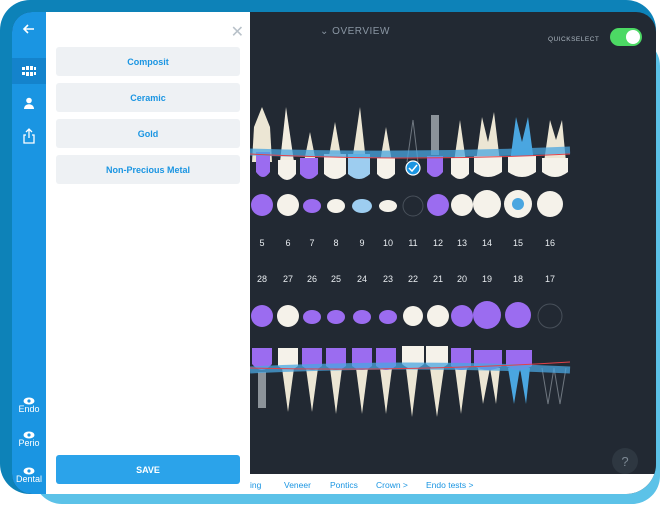 The height and width of the screenshot is (506, 664). What do you see at coordinates (413, 279) in the screenshot?
I see `tooth-number: 22` at bounding box center [413, 279].